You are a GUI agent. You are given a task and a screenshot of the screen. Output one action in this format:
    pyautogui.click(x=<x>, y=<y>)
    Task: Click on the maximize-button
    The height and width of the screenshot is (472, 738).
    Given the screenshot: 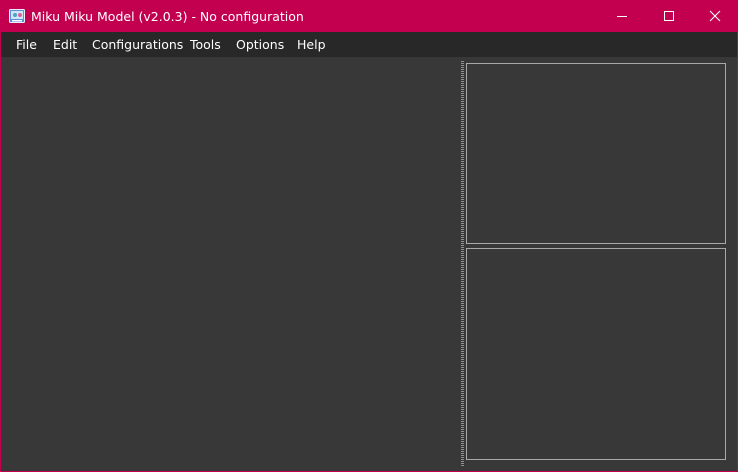 What is the action you would take?
    pyautogui.click(x=669, y=16)
    